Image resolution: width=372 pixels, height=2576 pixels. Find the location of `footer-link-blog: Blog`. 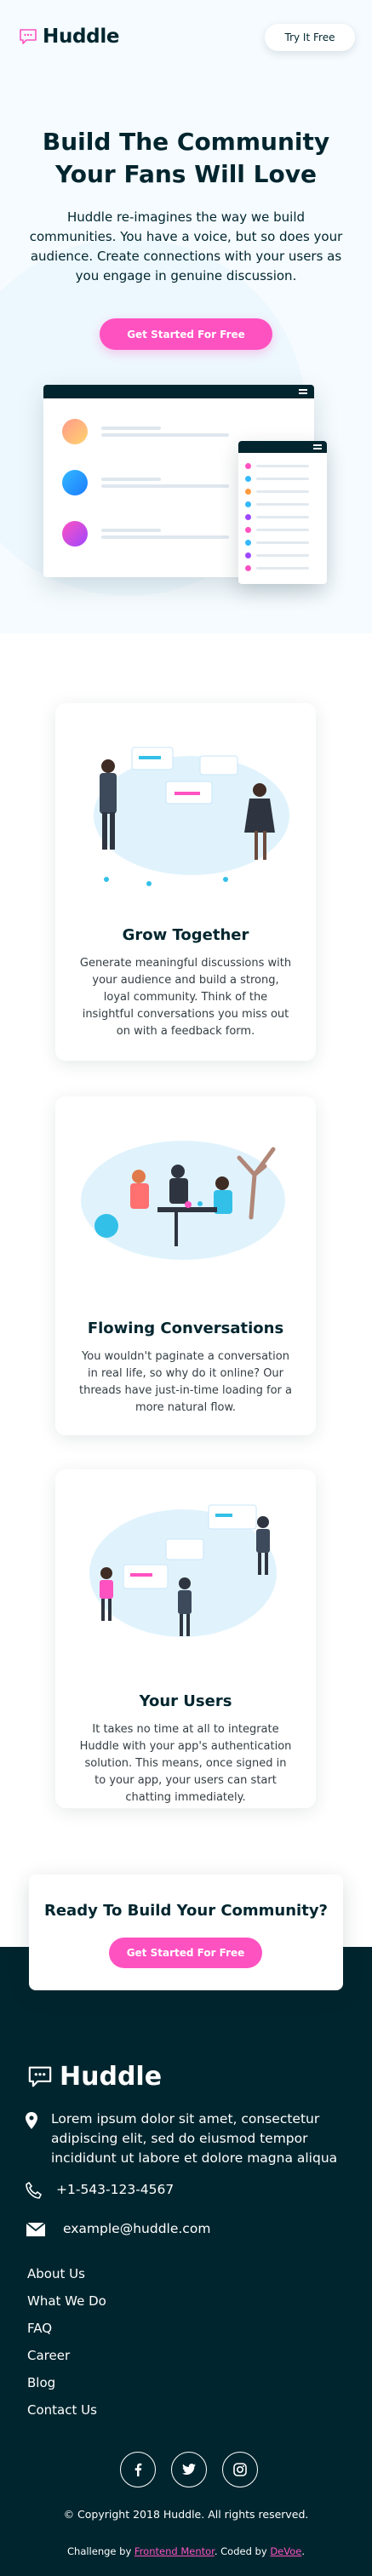

footer-link-blog: Blog is located at coordinates (66, 2387).